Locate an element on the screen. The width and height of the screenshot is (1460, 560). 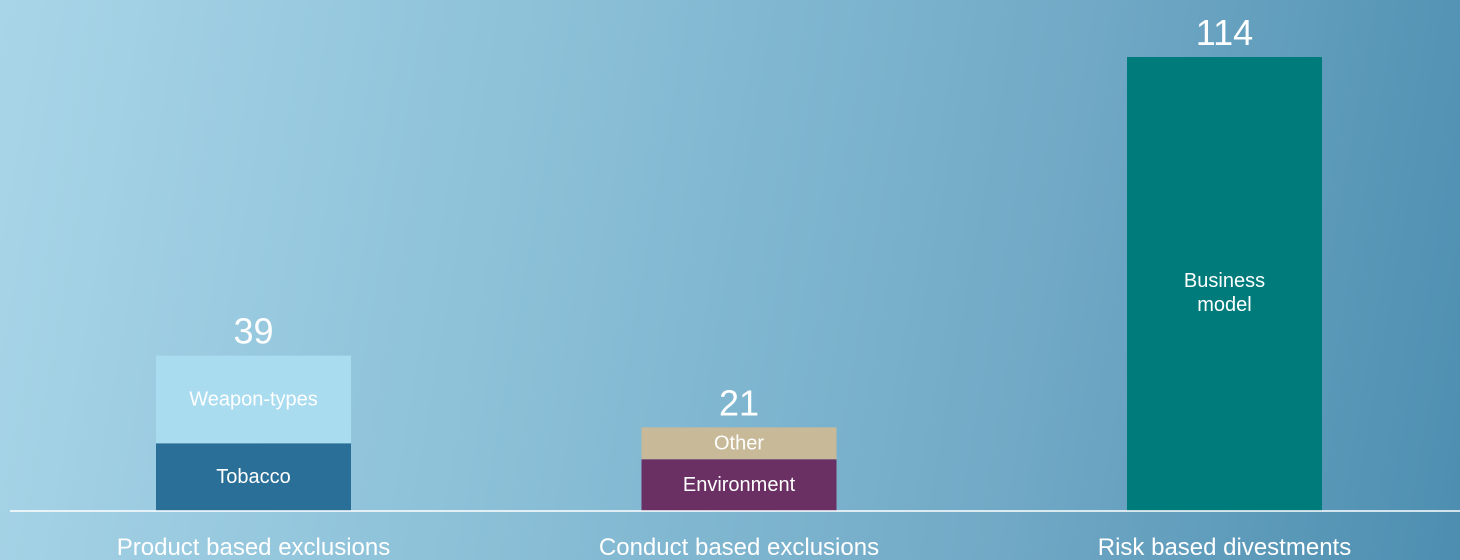
segment-label: Environment is located at coordinates (739, 485).